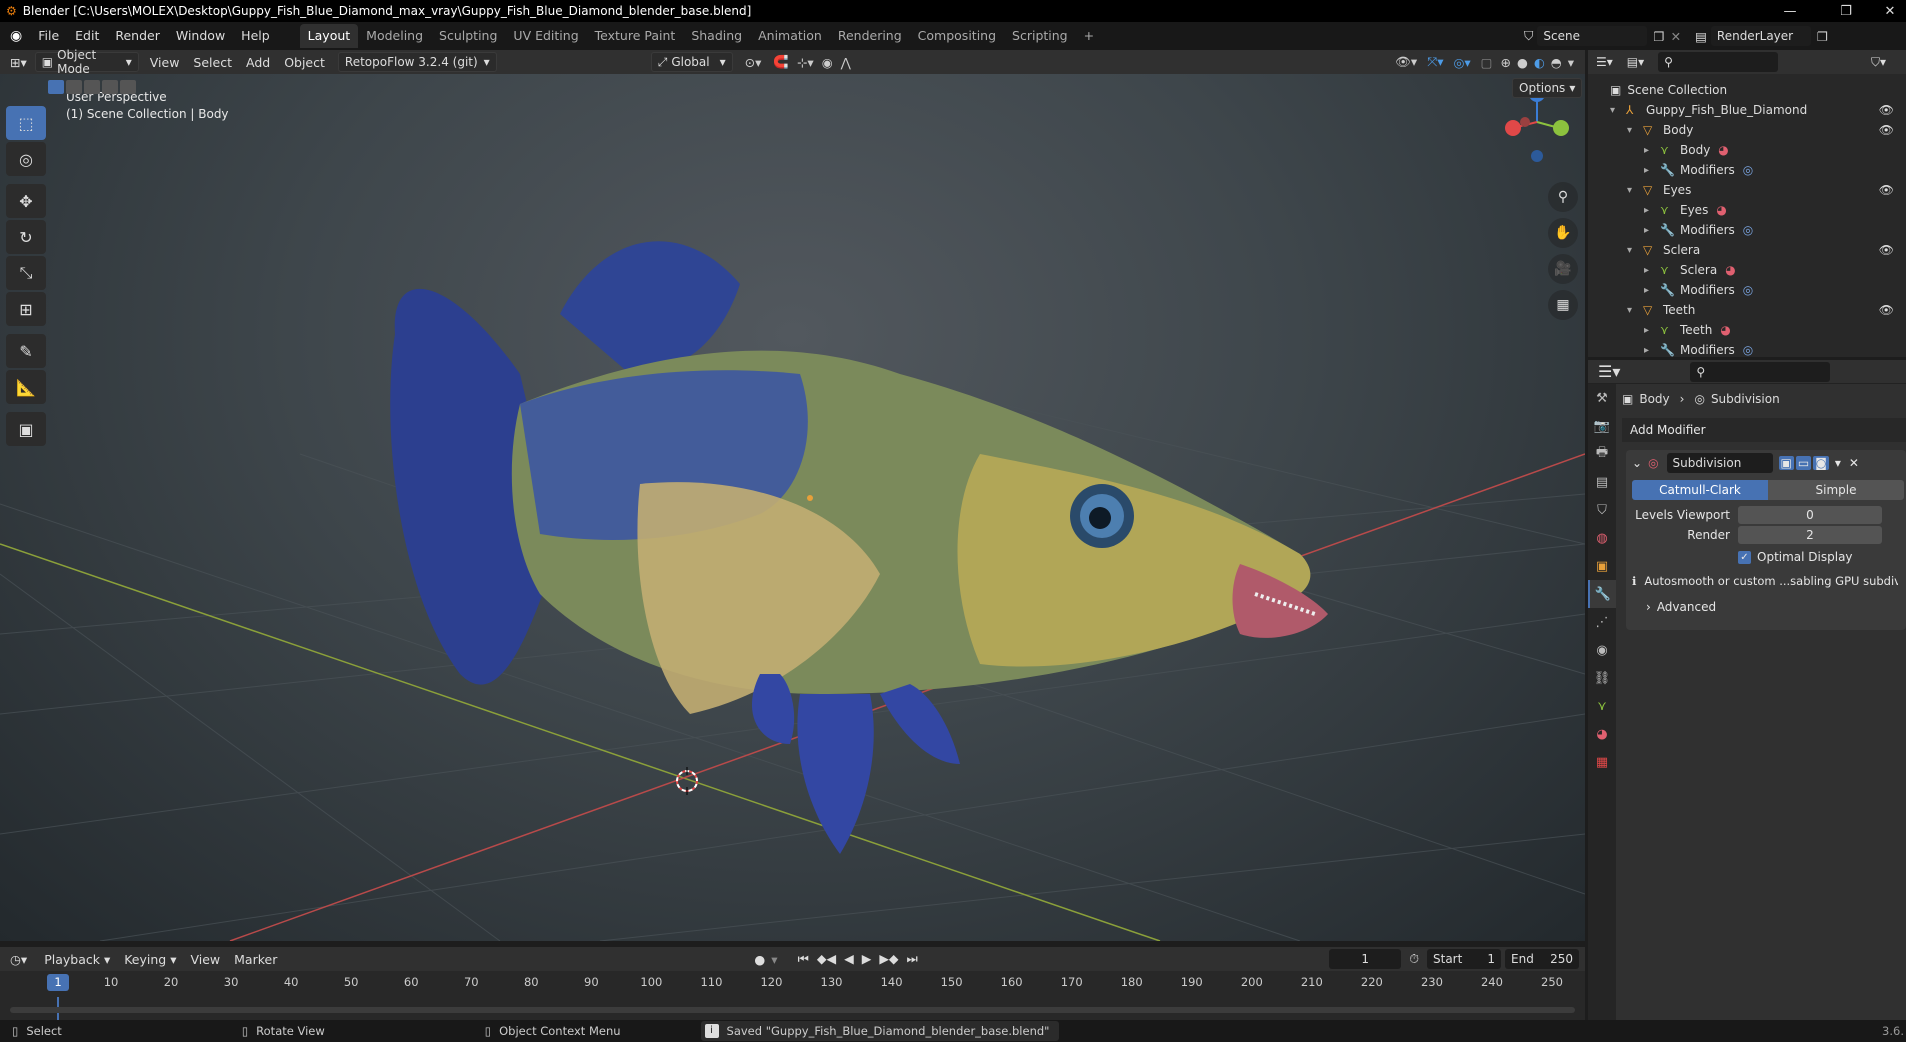 This screenshot has width=1906, height=1042. What do you see at coordinates (1854, 463) in the screenshot?
I see `close-icon: ✕` at bounding box center [1854, 463].